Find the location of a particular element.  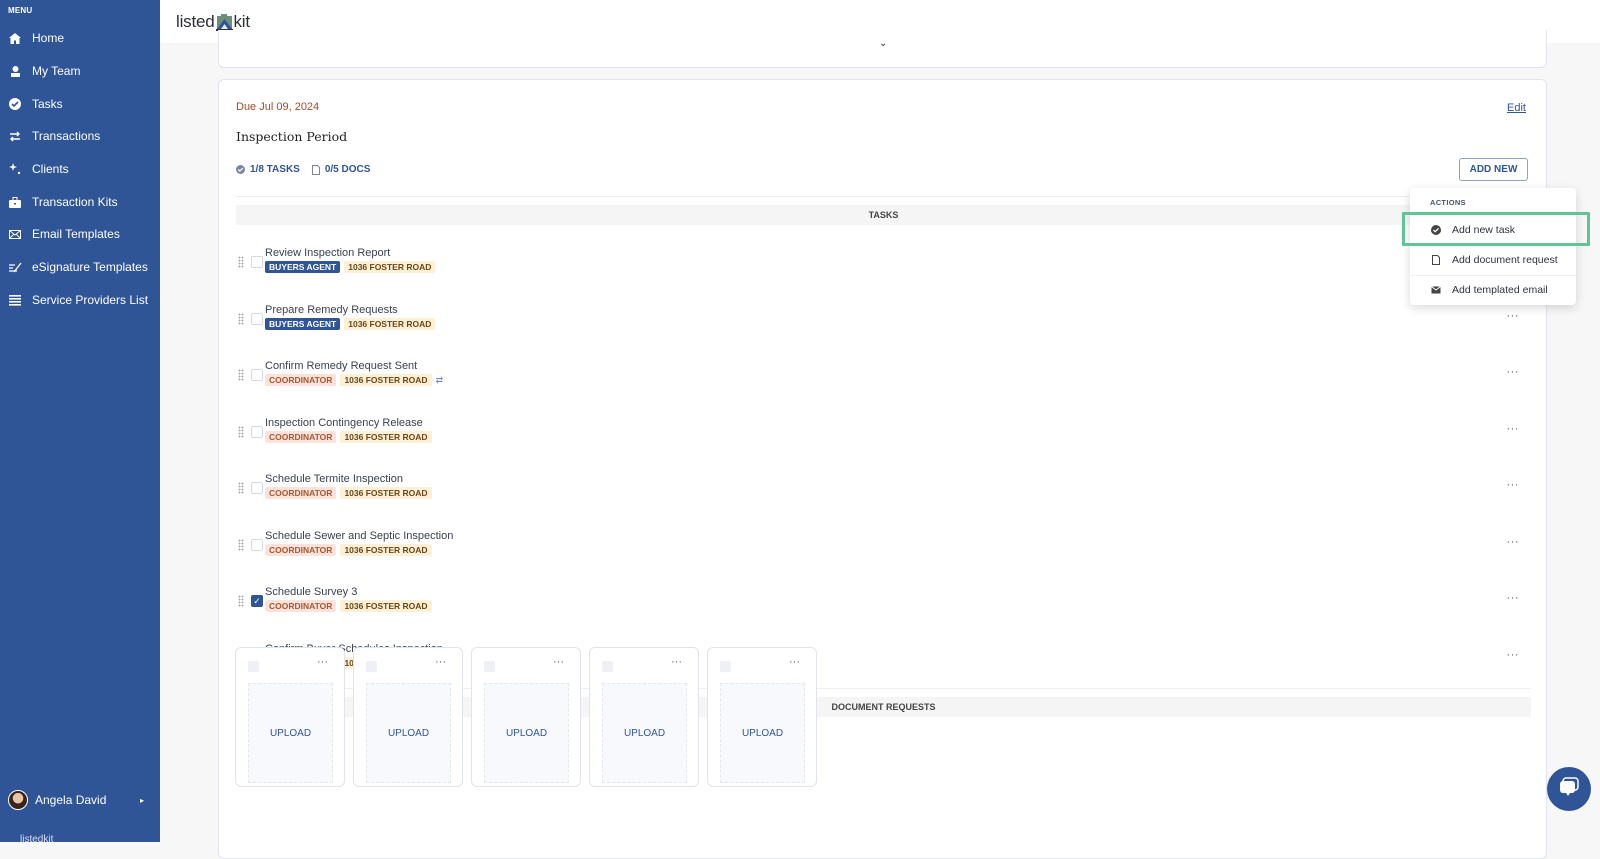

due-date: Due Jul 09, 2024 is located at coordinates (278, 107).